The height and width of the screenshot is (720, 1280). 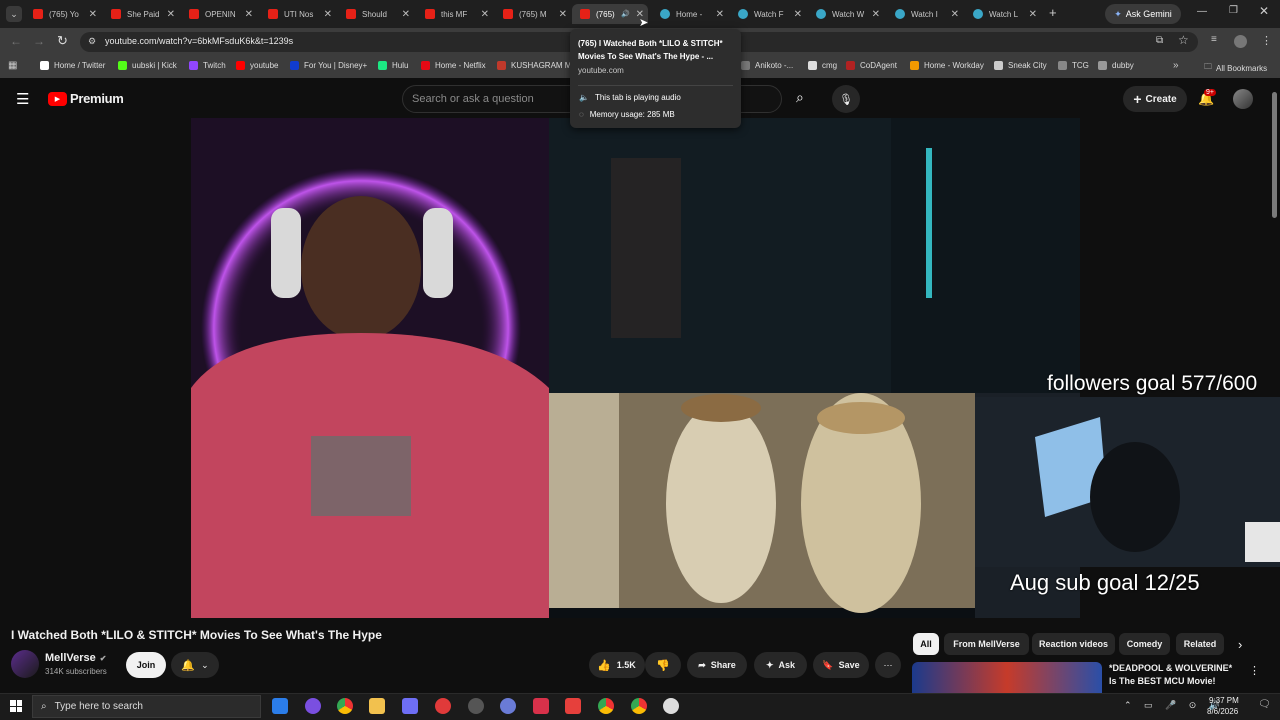 I want to click on browser-tab: (765) M ✕, so click(x=533, y=14).